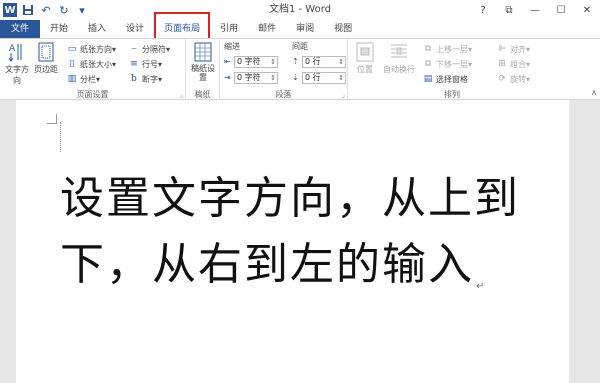  Describe the element at coordinates (513, 49) in the screenshot. I see `align-button: ⊫ 对齐 ▾` at that location.